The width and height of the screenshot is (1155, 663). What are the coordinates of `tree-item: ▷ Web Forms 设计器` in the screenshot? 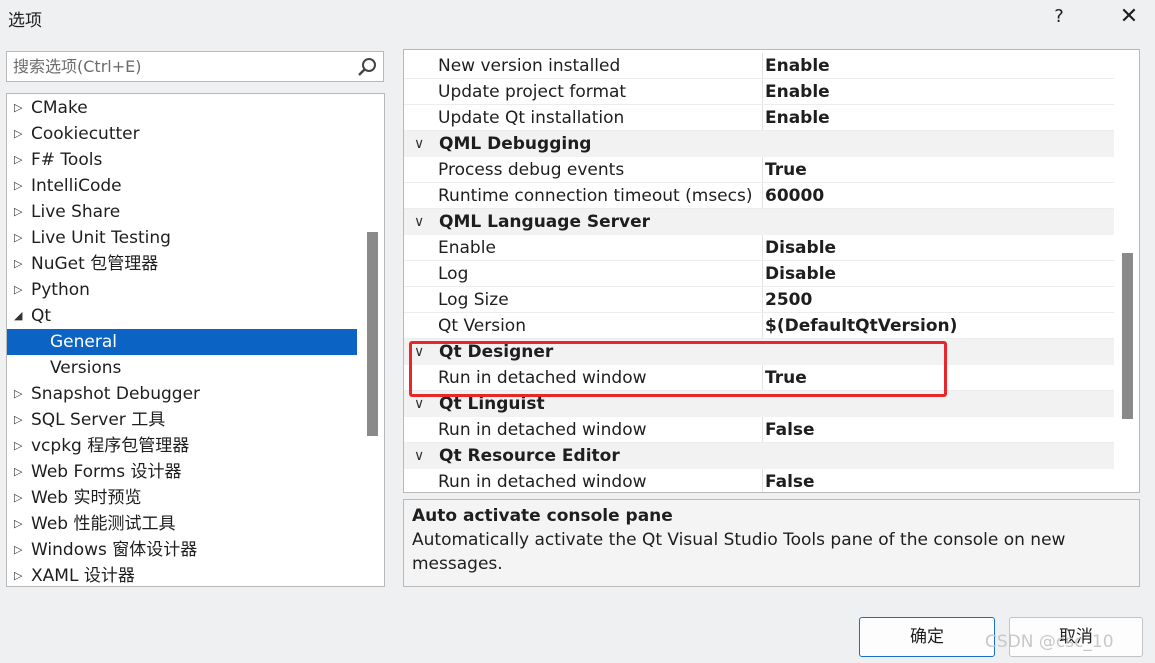 It's located at (182, 472).